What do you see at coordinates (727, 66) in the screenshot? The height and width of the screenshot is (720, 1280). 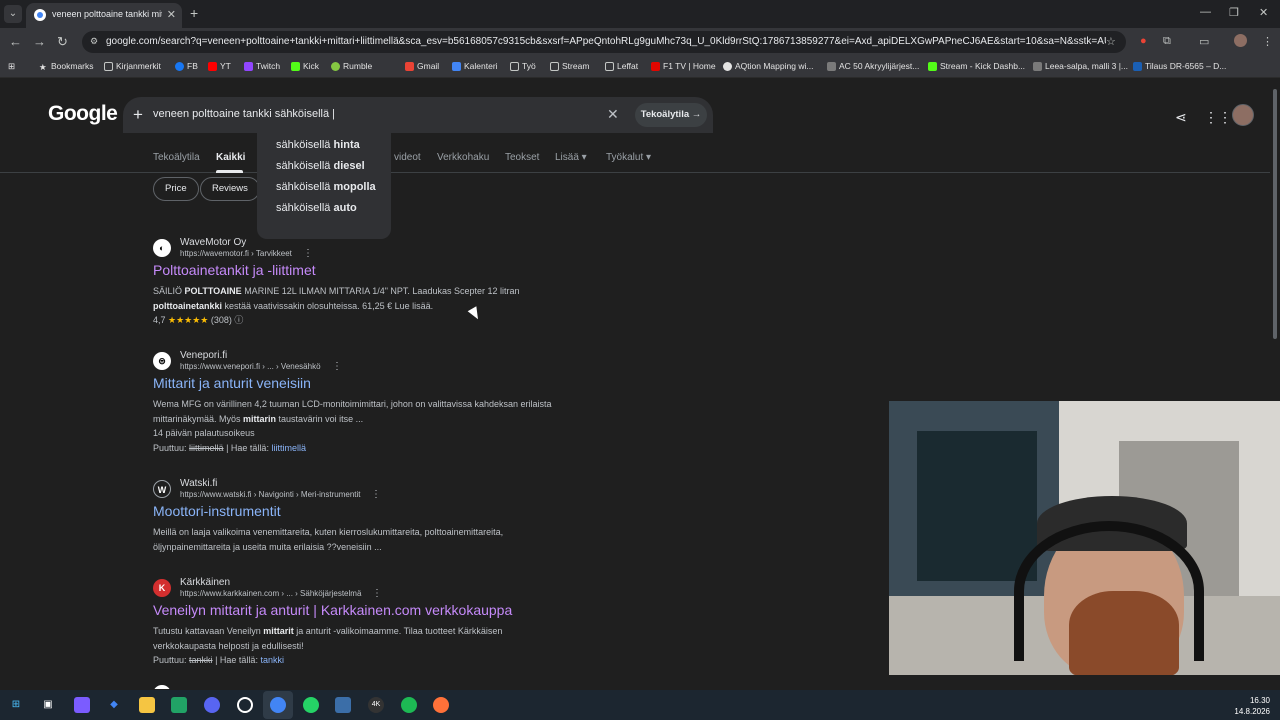 I see `github-icon` at bounding box center [727, 66].